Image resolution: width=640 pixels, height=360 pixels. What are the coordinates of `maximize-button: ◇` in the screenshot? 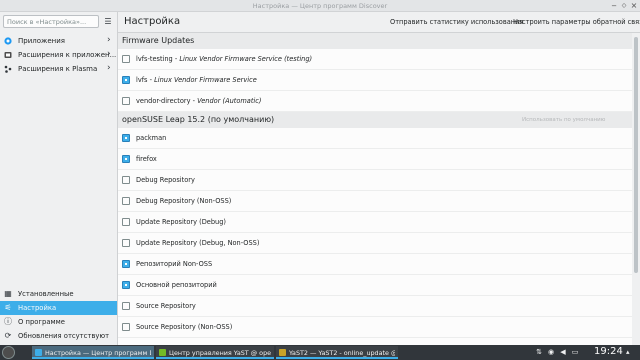 It's located at (624, 6).